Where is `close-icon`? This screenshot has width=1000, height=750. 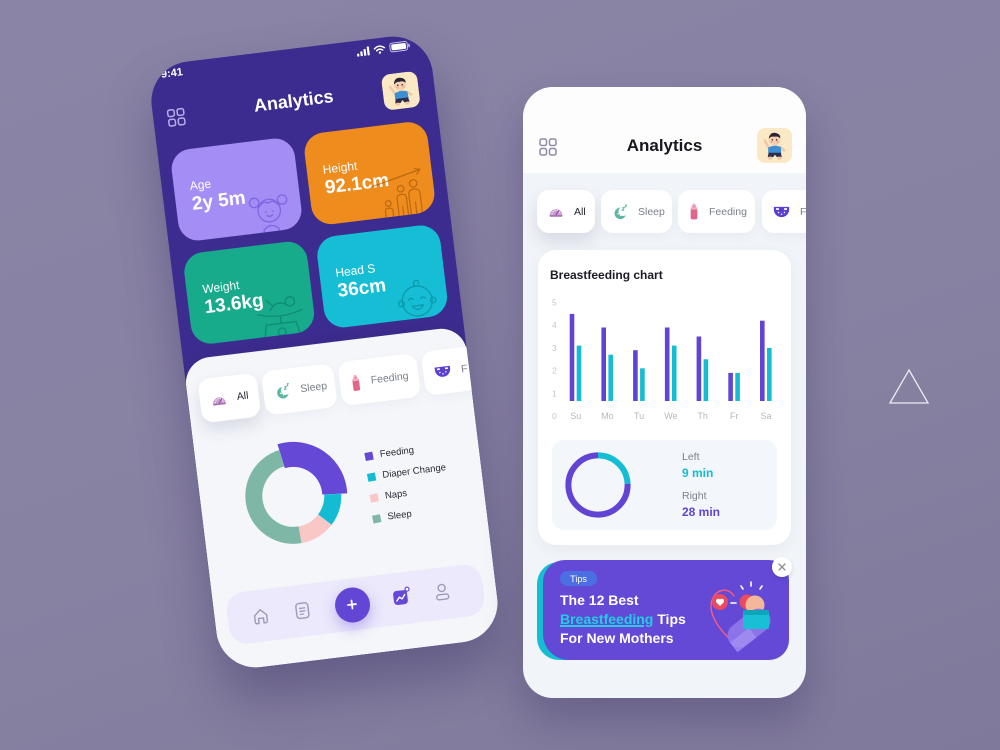 close-icon is located at coordinates (782, 567).